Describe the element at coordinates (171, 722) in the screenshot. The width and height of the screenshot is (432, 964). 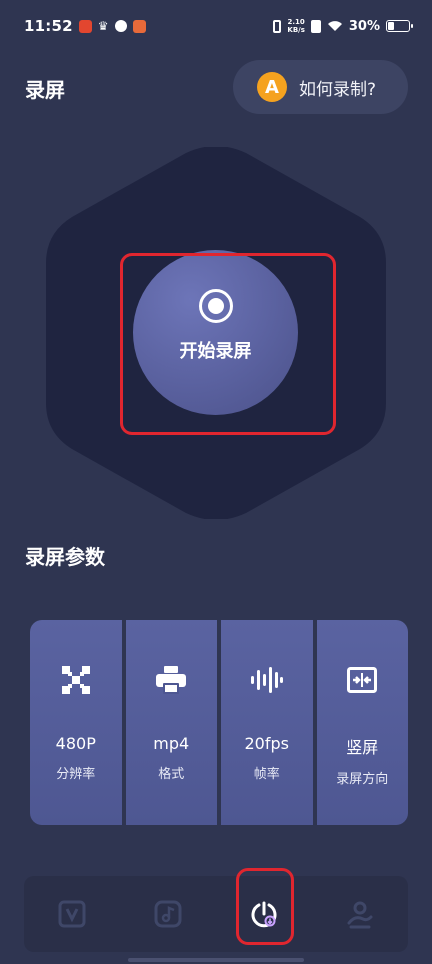
I see `param-format: mp4 格式` at that location.